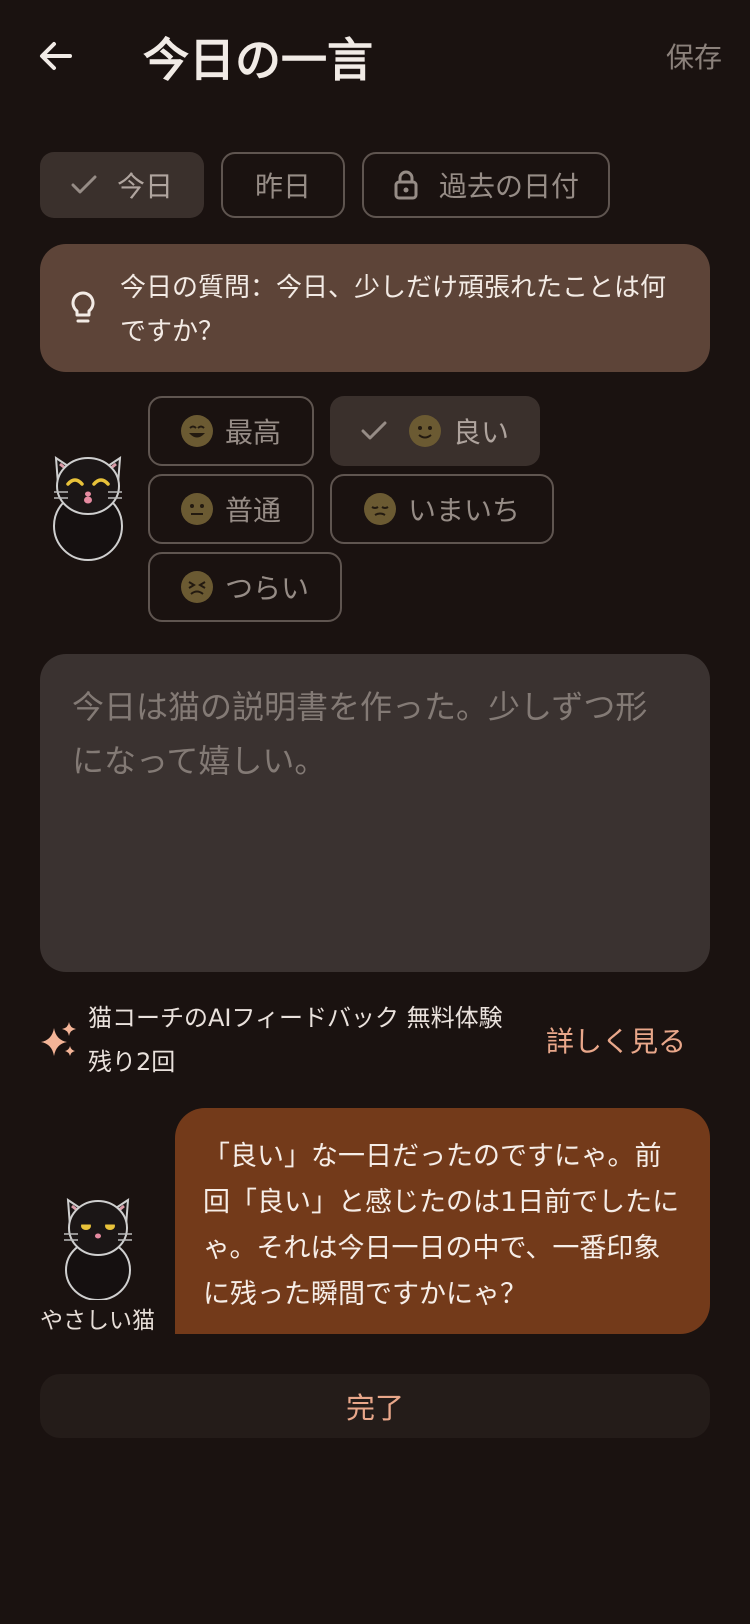 Image resolution: width=750 pixels, height=1624 pixels. I want to click on arrow-left-icon, so click(56, 56).